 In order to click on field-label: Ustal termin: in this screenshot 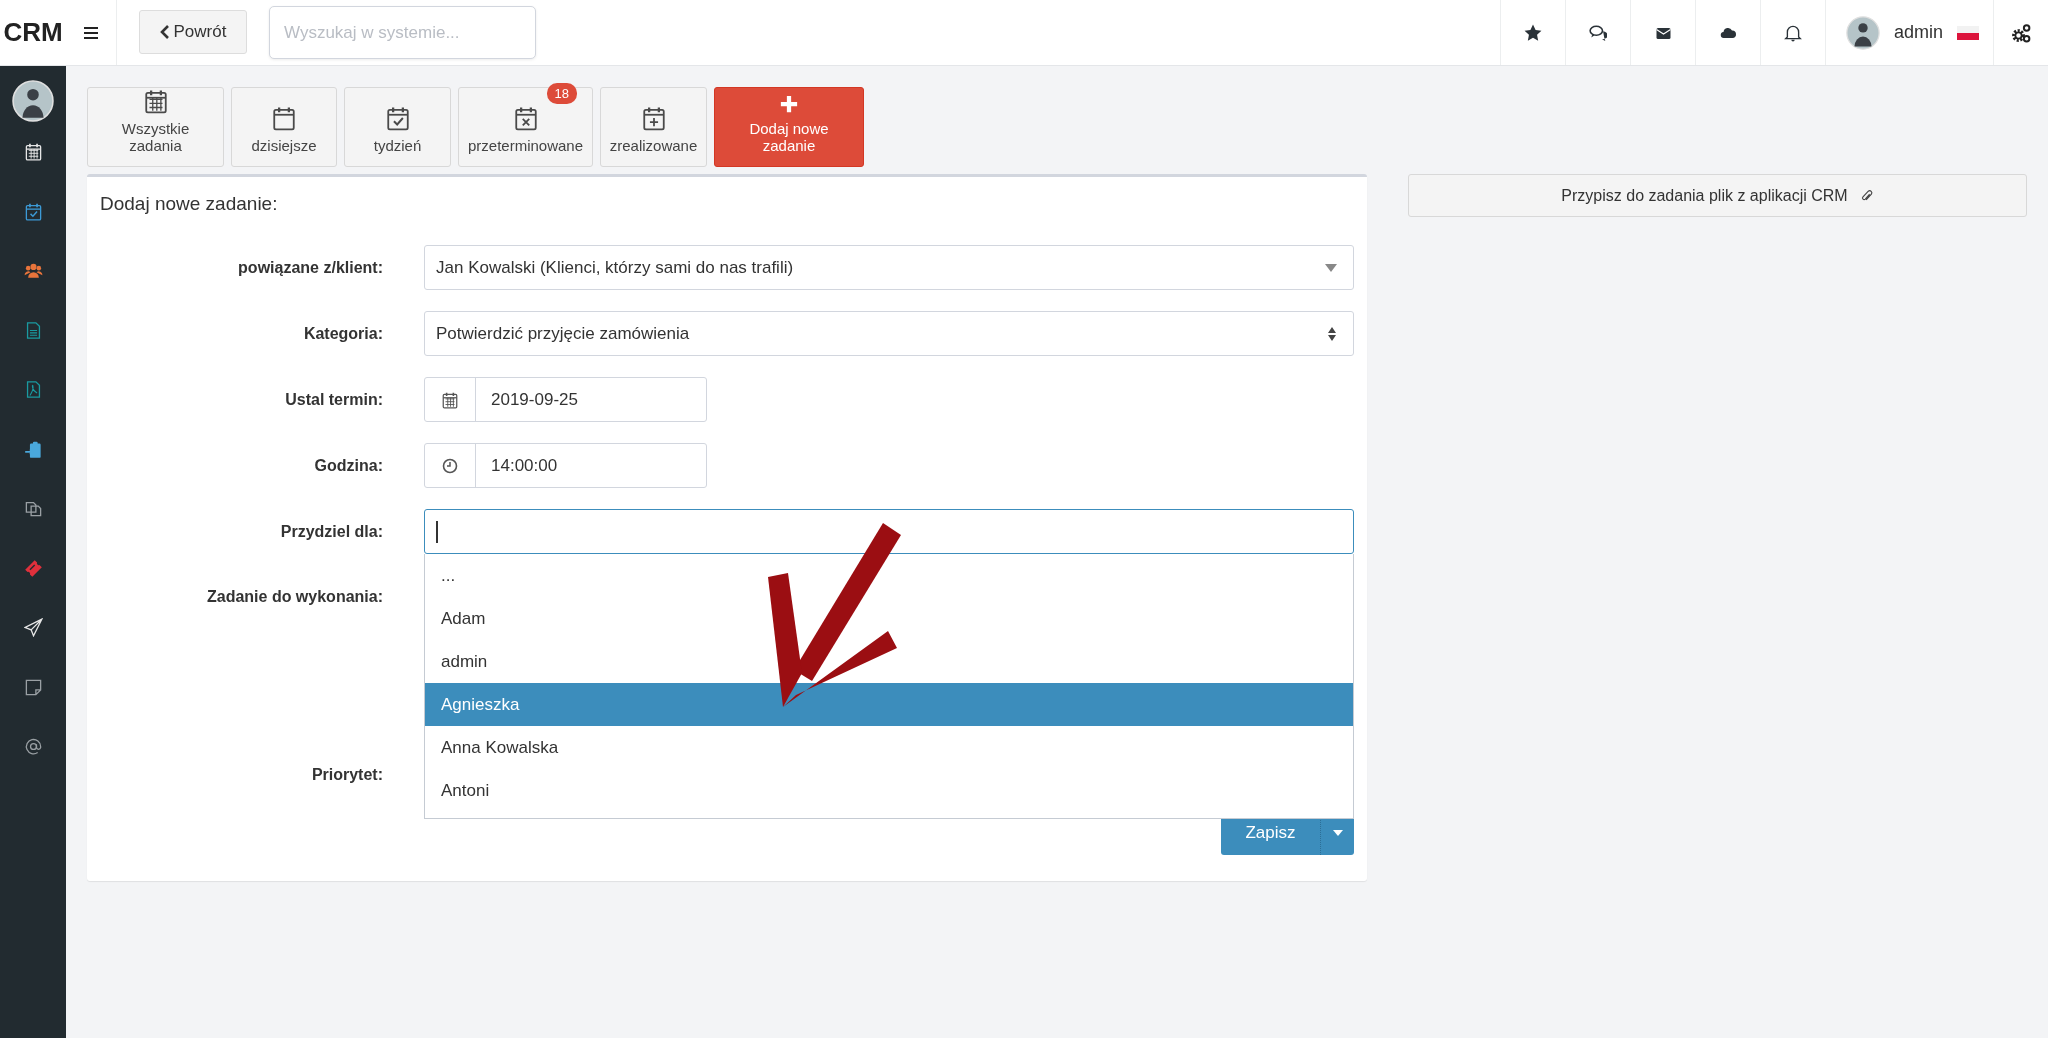, I will do `click(333, 399)`.